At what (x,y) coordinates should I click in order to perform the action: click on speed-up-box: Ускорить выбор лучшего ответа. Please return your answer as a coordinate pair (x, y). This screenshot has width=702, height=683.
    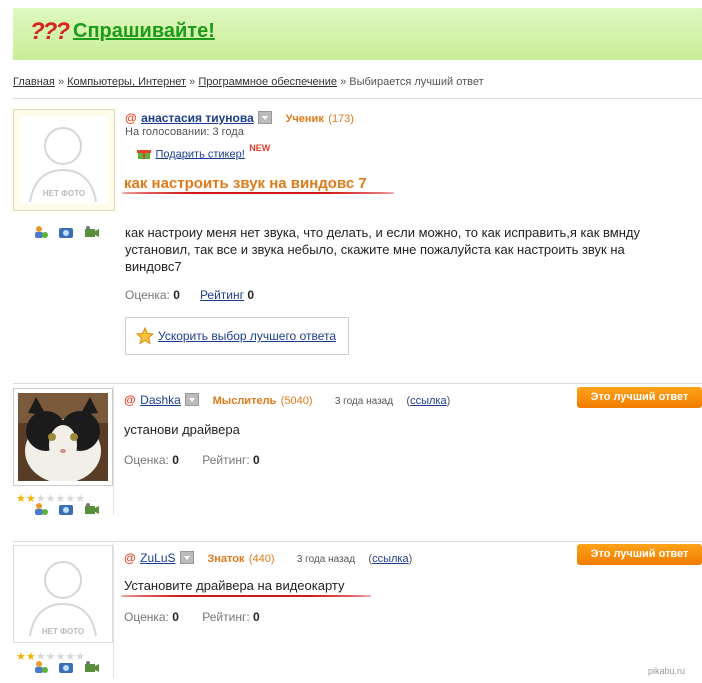
    Looking at the image, I should click on (237, 336).